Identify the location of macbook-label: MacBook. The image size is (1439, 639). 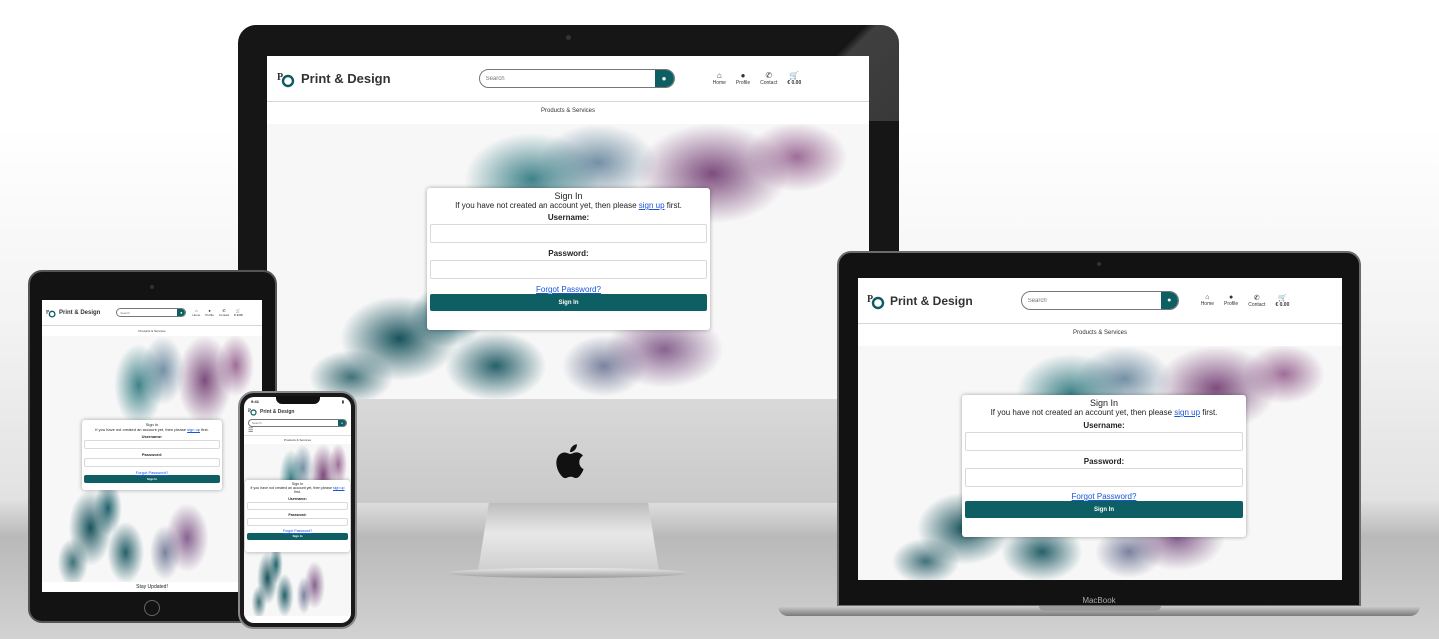
(1099, 600).